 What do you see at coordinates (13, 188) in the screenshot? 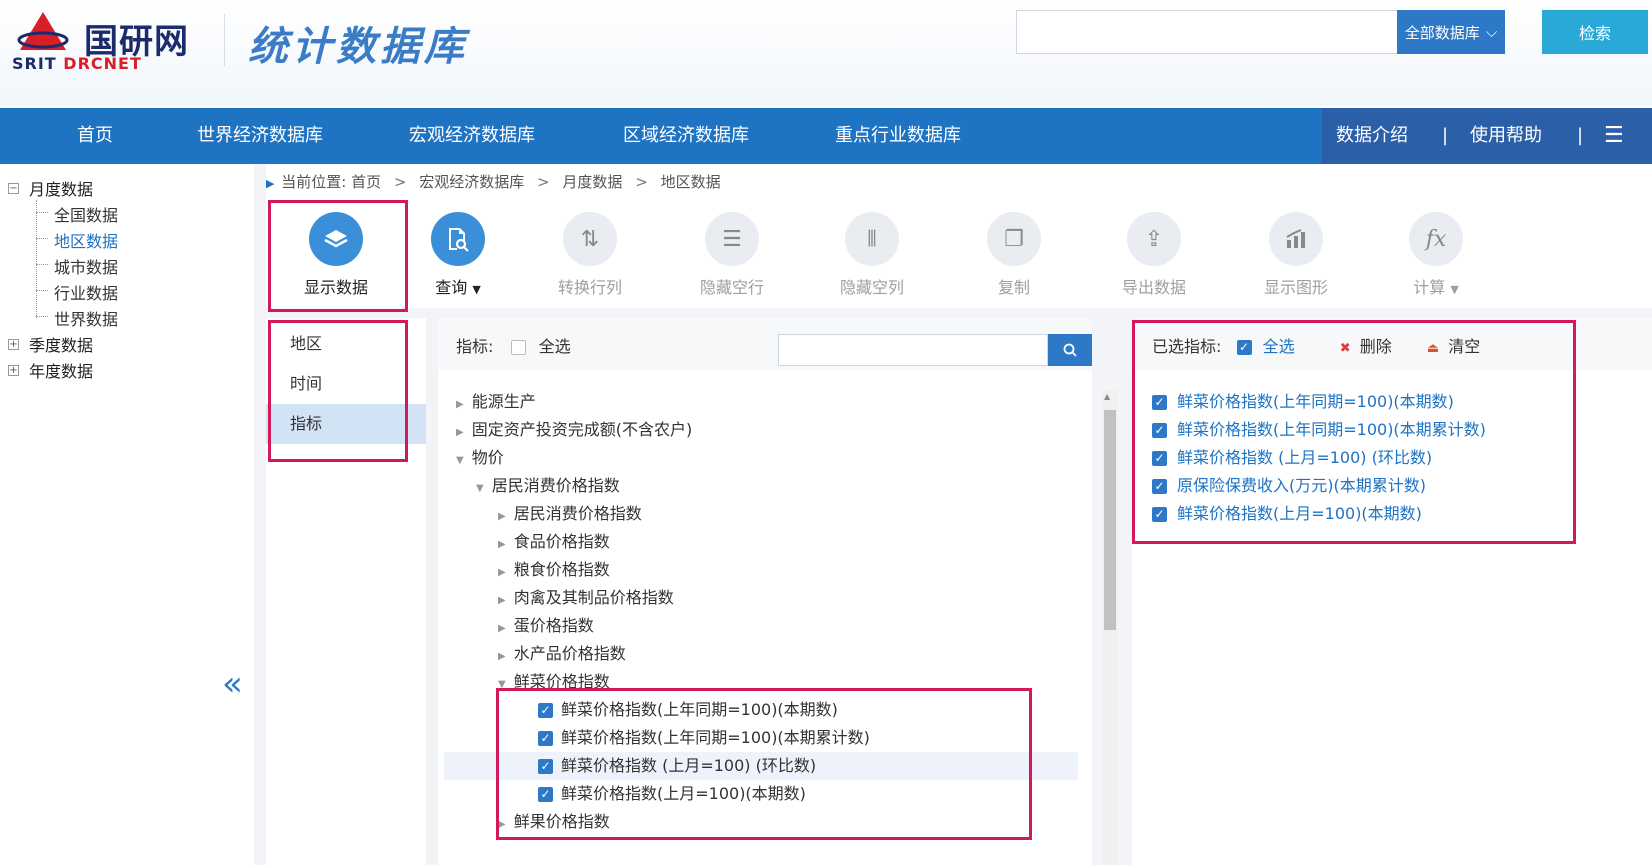
I see `collapse-icon: −` at bounding box center [13, 188].